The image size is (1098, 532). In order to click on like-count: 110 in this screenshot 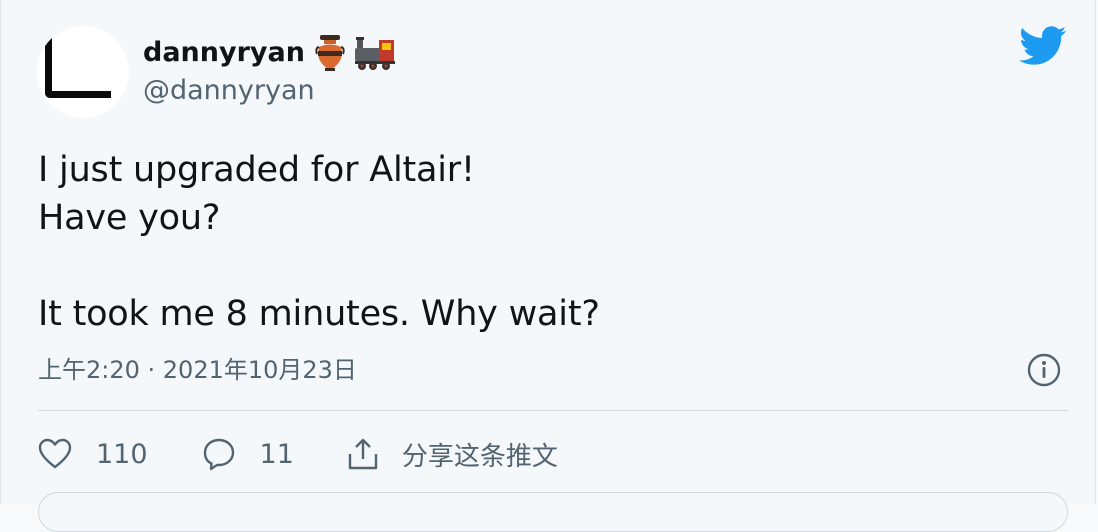, I will do `click(122, 454)`.